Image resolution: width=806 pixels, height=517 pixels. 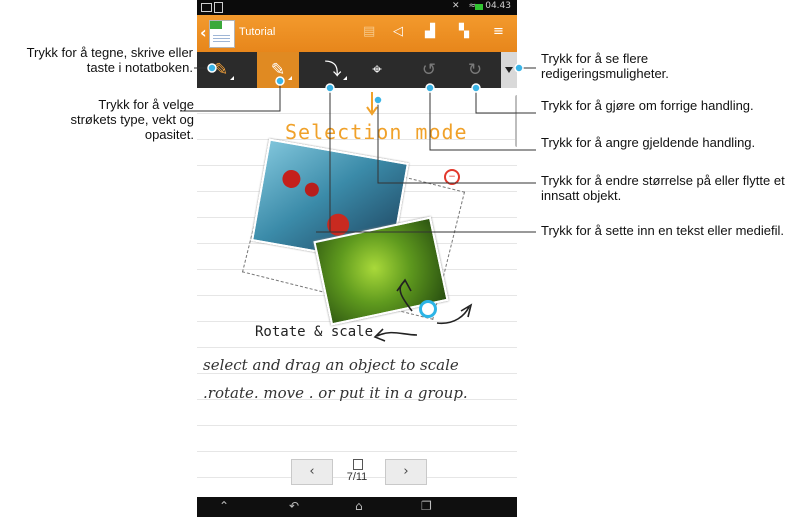 What do you see at coordinates (358, 148) in the screenshot?
I see `callout-lines` at bounding box center [358, 148].